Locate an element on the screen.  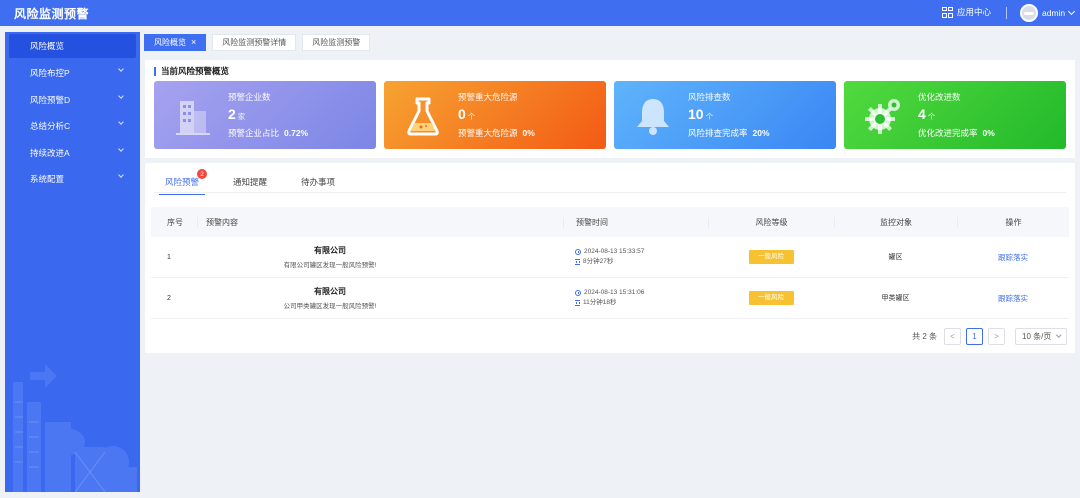
card-sub: 预警重大危险源 0% is located at coordinates (496, 133).